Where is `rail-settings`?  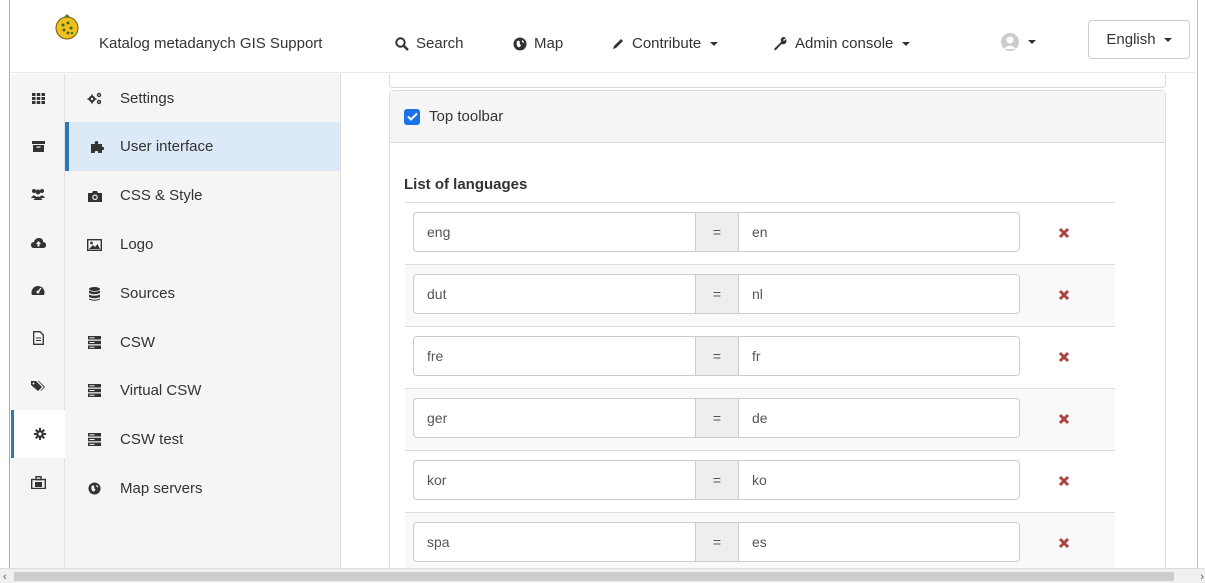
rail-settings is located at coordinates (38, 434).